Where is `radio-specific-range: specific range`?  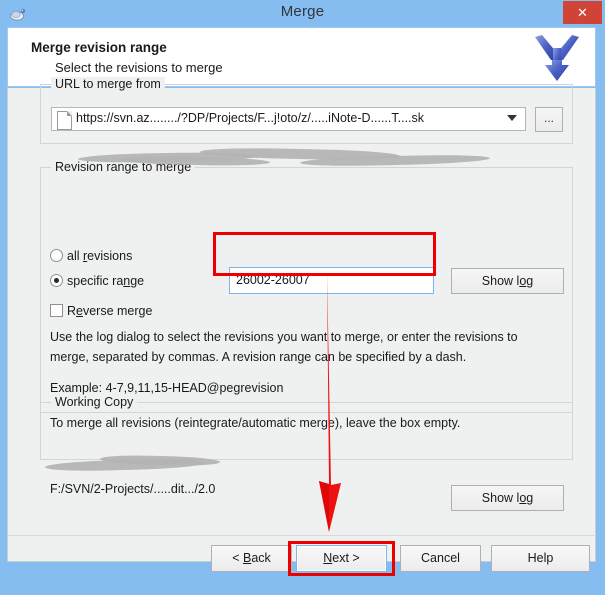 radio-specific-range: specific range is located at coordinates (97, 281).